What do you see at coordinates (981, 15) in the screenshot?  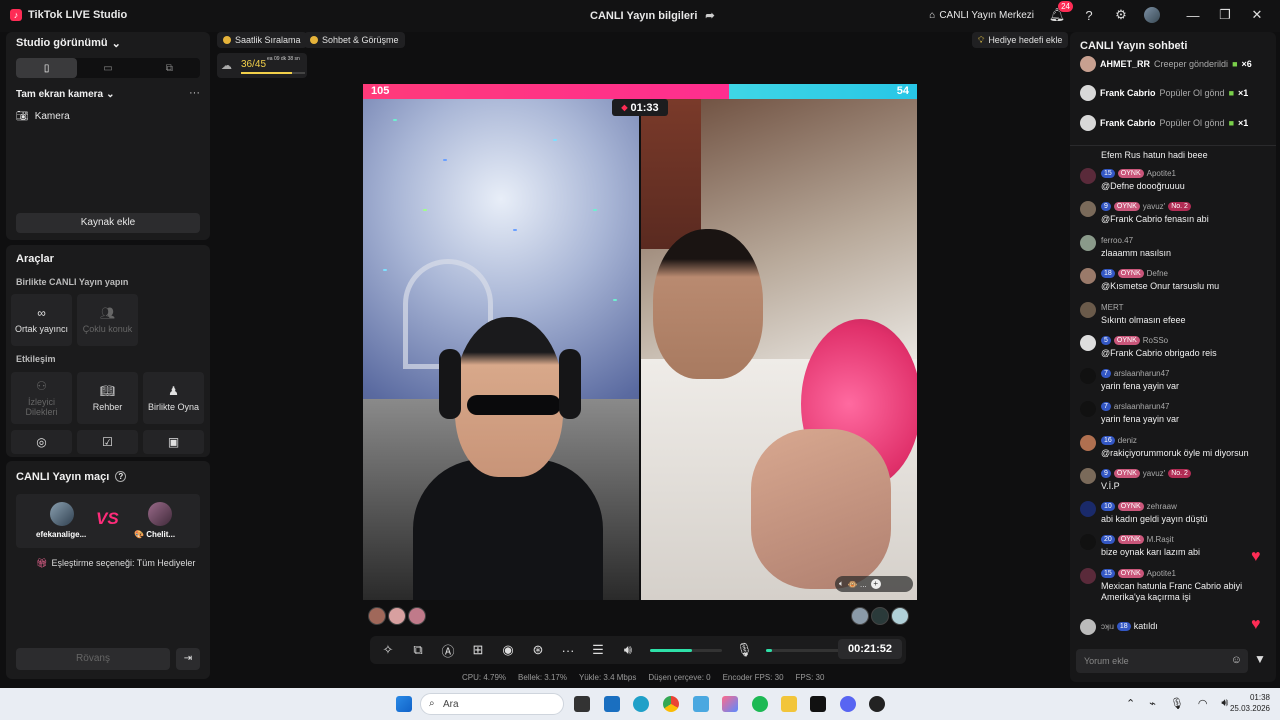 I see `live-center-button: ⌂ CANLI Yayın Merkezi` at bounding box center [981, 15].